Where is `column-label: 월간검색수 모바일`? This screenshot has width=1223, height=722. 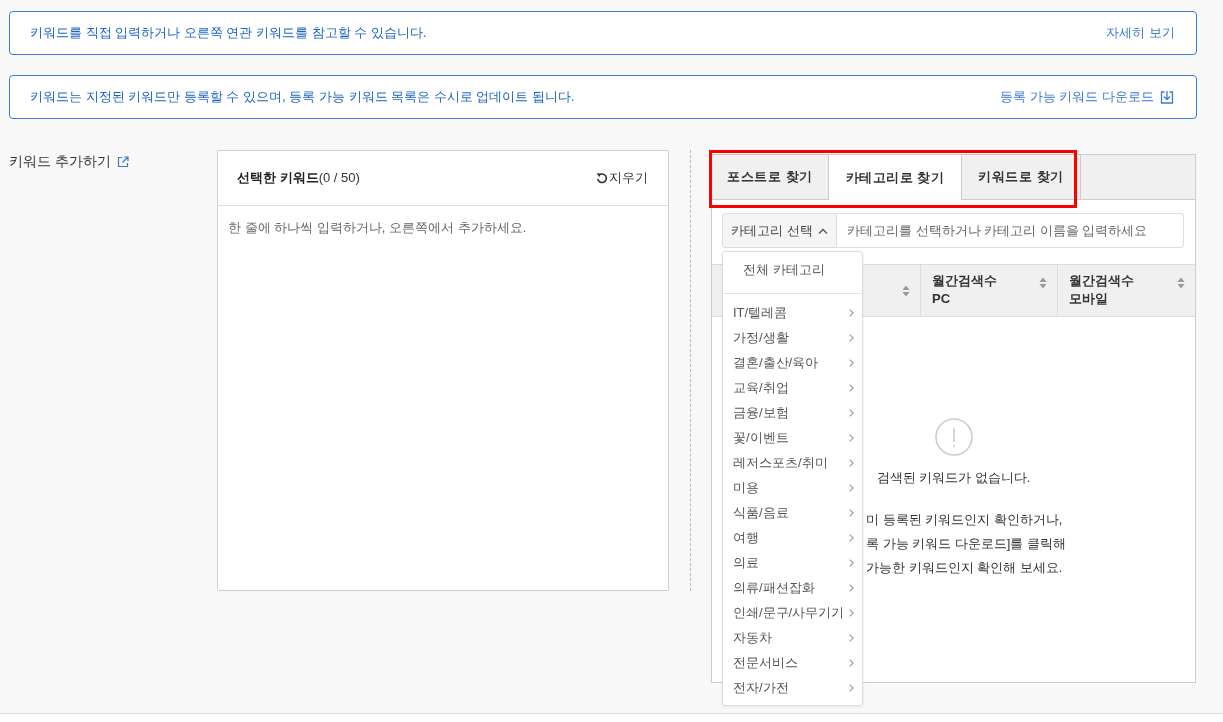
column-label: 월간검색수 모바일 is located at coordinates (1101, 290).